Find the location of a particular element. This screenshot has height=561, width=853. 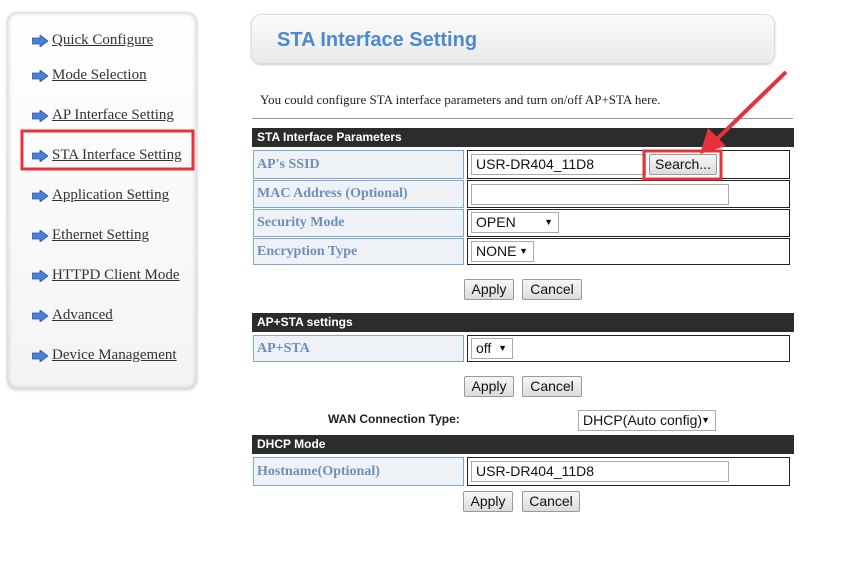

highlight-box-sidebar is located at coordinates (107, 150).